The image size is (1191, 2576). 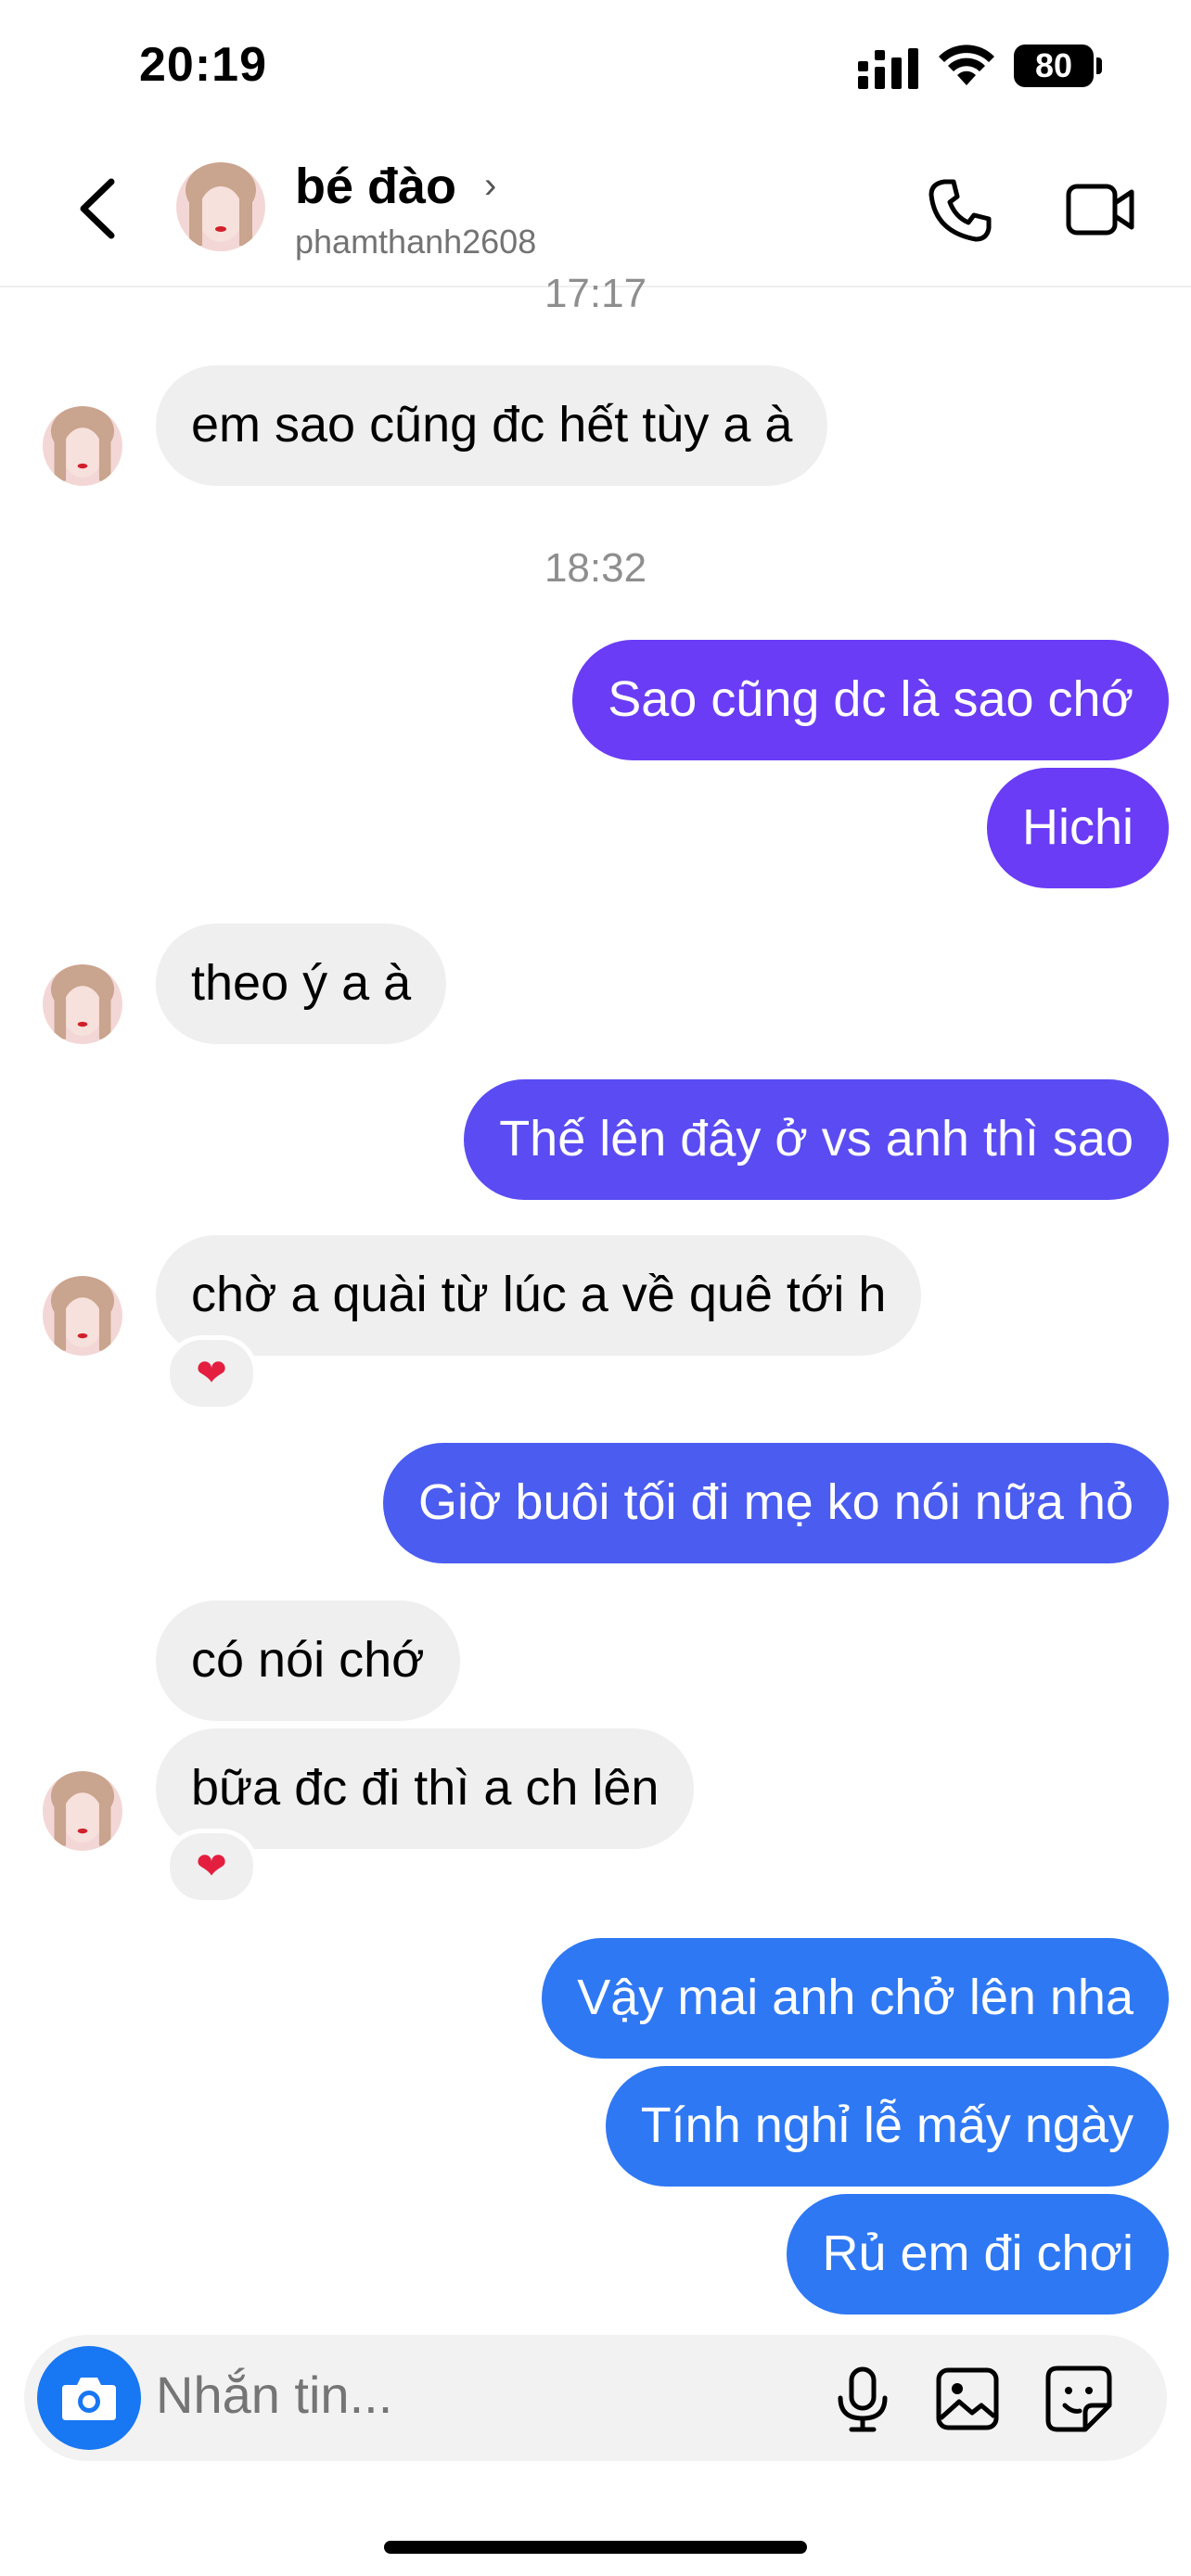 What do you see at coordinates (1099, 66) in the screenshot?
I see `battery-cap` at bounding box center [1099, 66].